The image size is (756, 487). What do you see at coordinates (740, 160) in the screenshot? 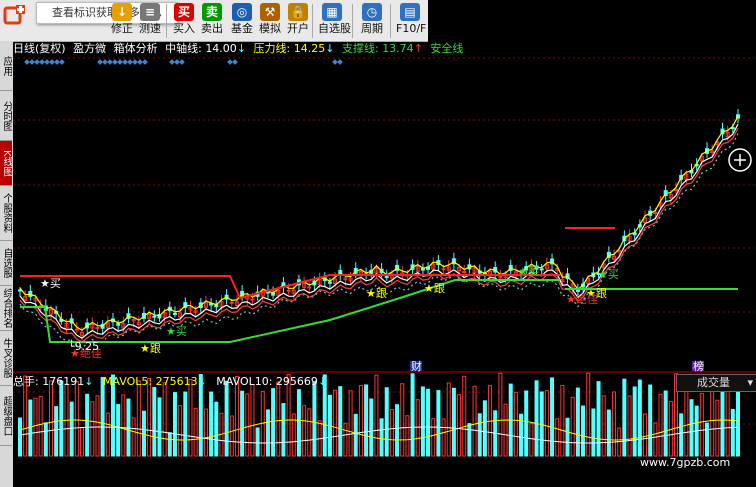
I see `zoom-in-icon` at bounding box center [740, 160].